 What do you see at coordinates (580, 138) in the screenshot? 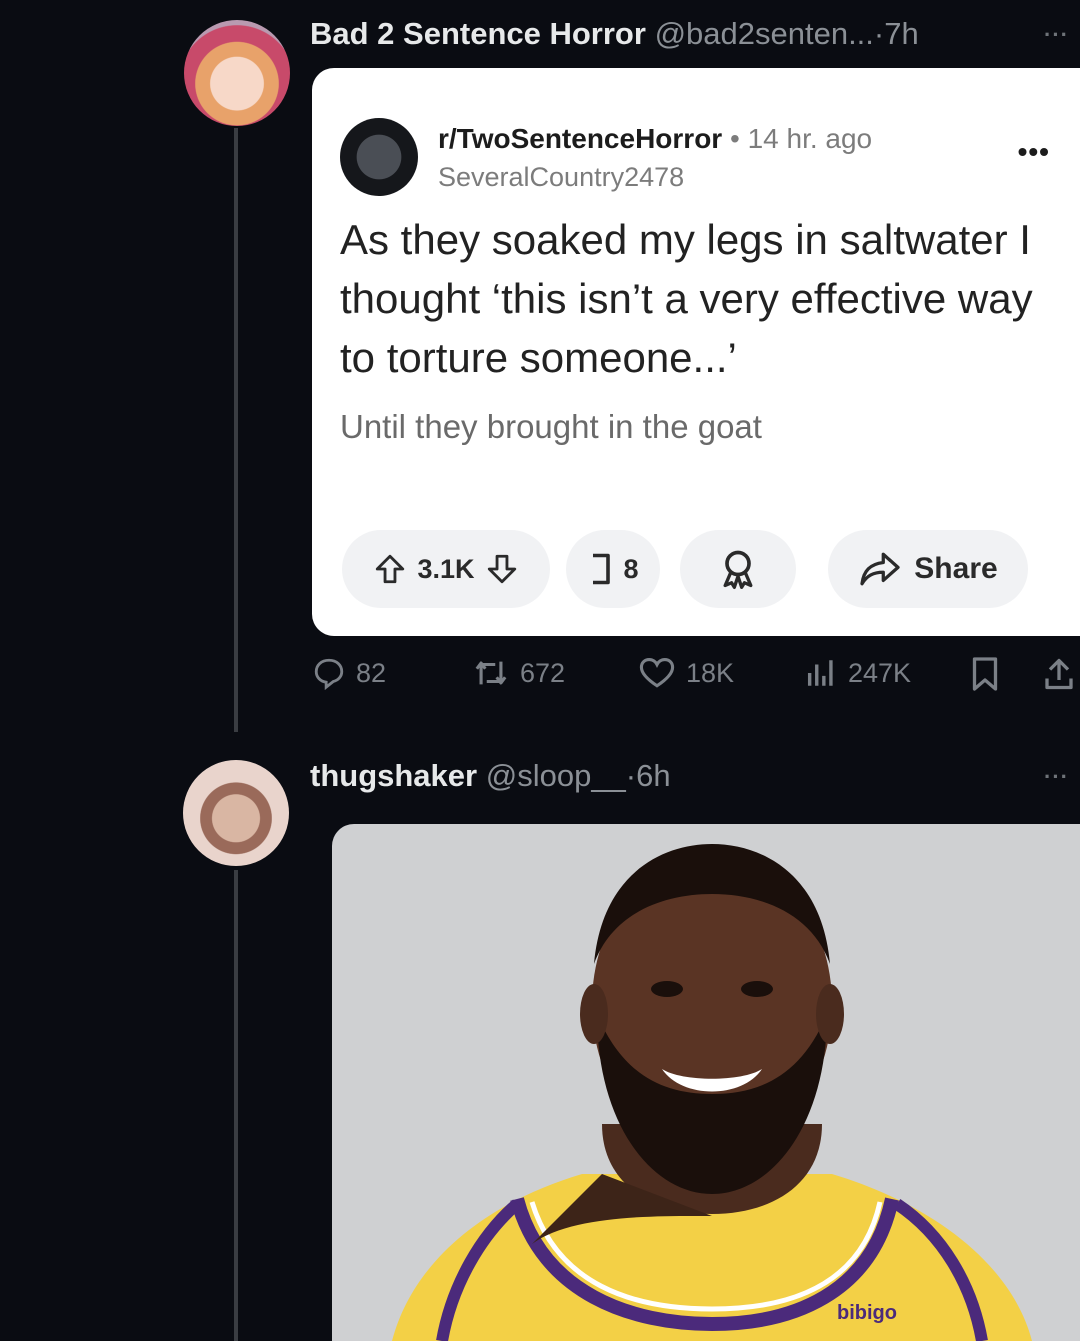
I see `subreddit-name: r/TwoSentenceHorror` at bounding box center [580, 138].